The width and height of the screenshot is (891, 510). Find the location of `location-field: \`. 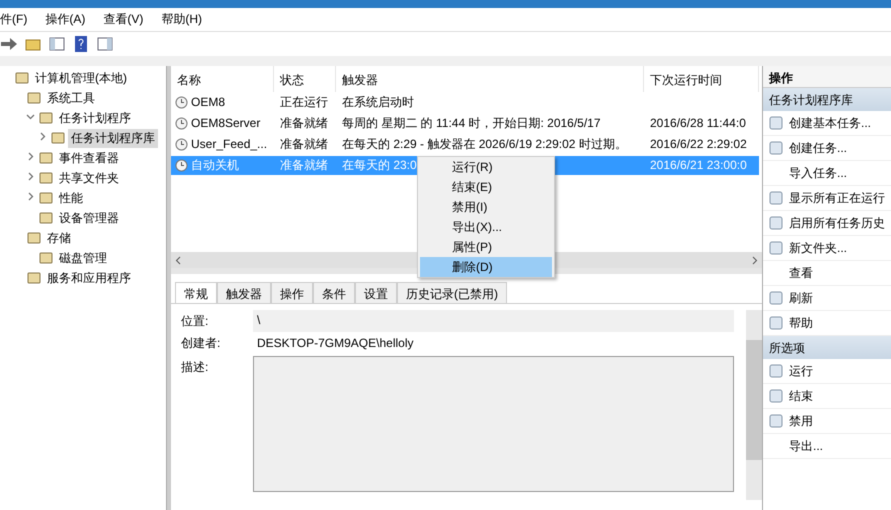

location-field: \ is located at coordinates (493, 321).